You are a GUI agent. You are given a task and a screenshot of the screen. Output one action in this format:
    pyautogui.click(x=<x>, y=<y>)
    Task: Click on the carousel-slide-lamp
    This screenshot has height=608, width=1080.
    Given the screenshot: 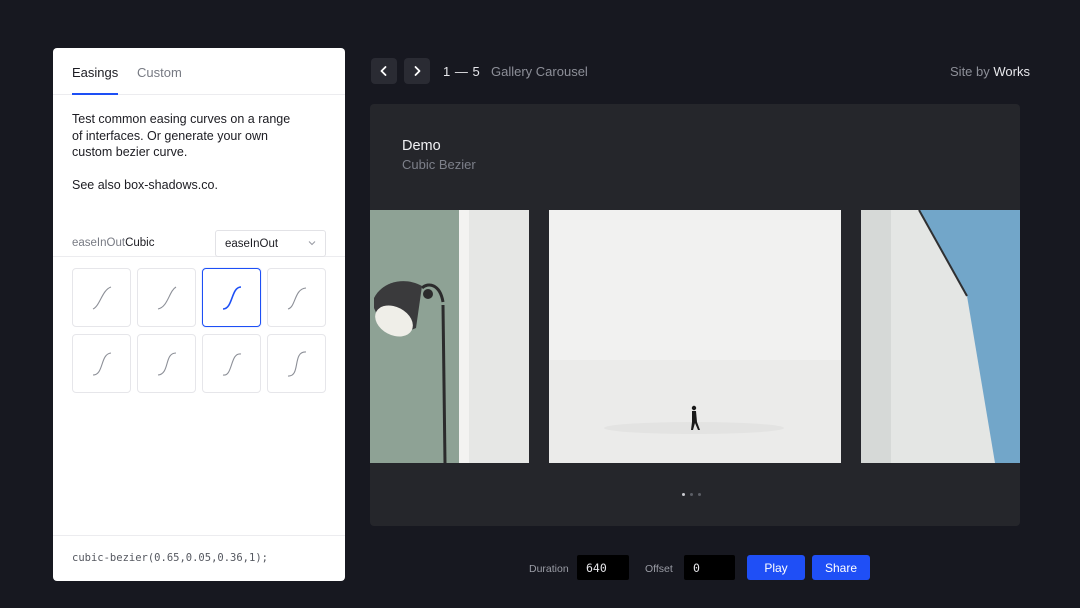 What is the action you would take?
    pyautogui.click(x=449, y=336)
    